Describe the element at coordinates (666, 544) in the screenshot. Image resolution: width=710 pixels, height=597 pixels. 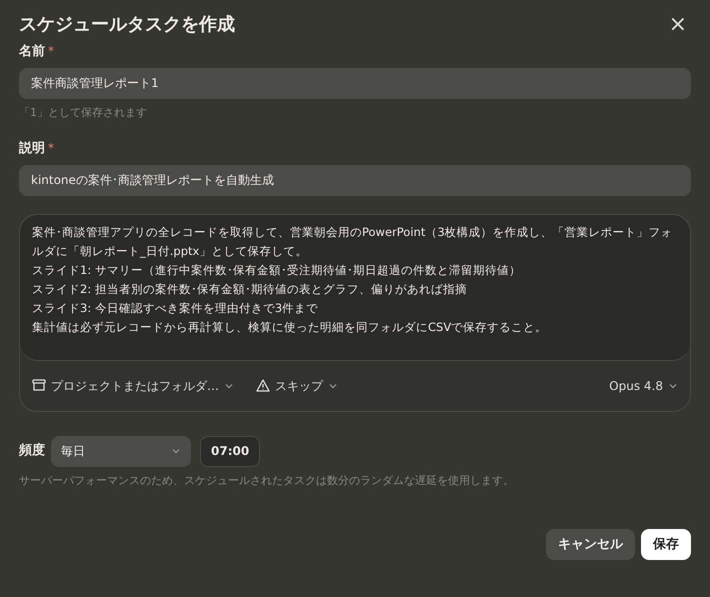
I see `save-button: 保存` at that location.